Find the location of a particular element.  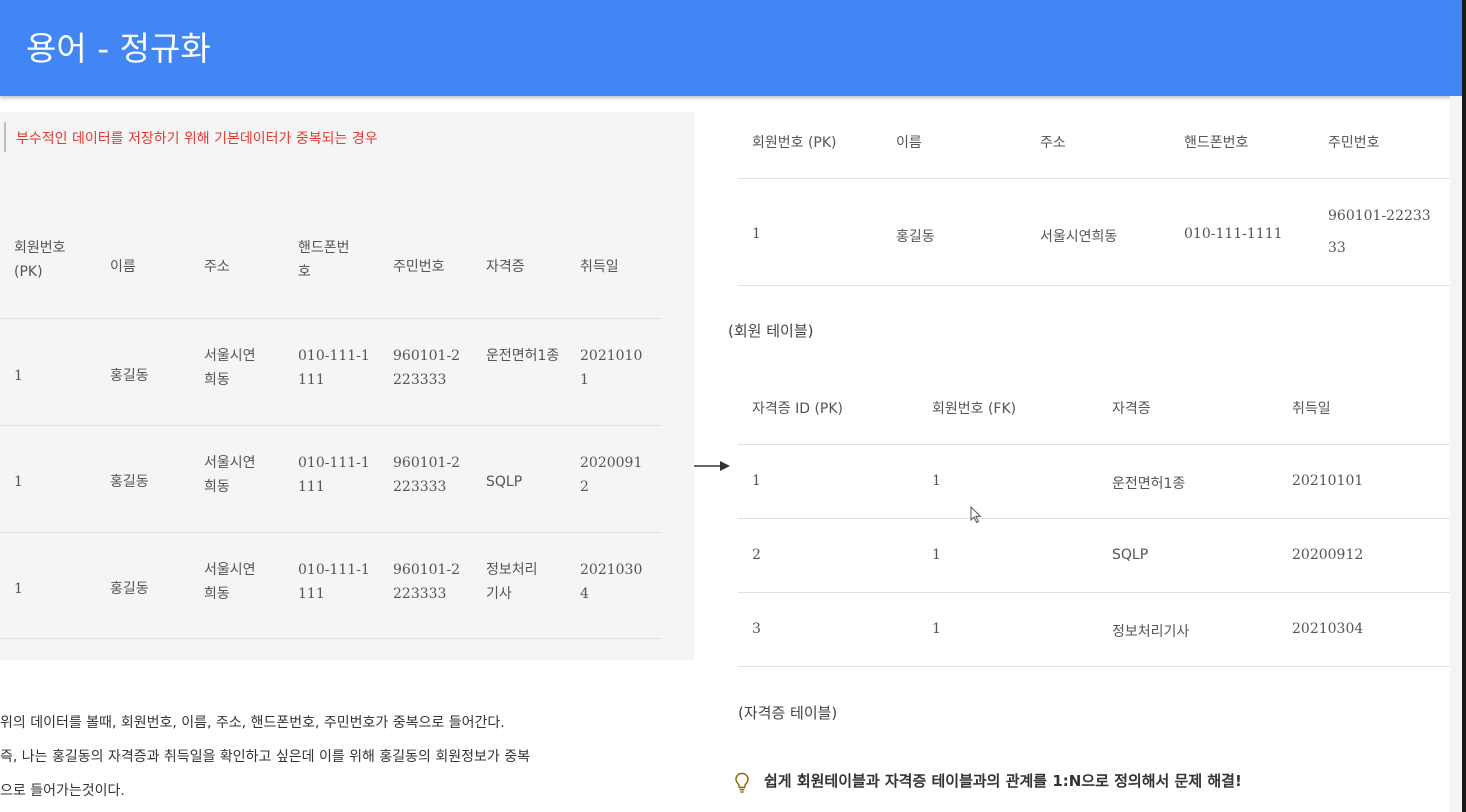

member-header-name: 이름 is located at coordinates (909, 143).